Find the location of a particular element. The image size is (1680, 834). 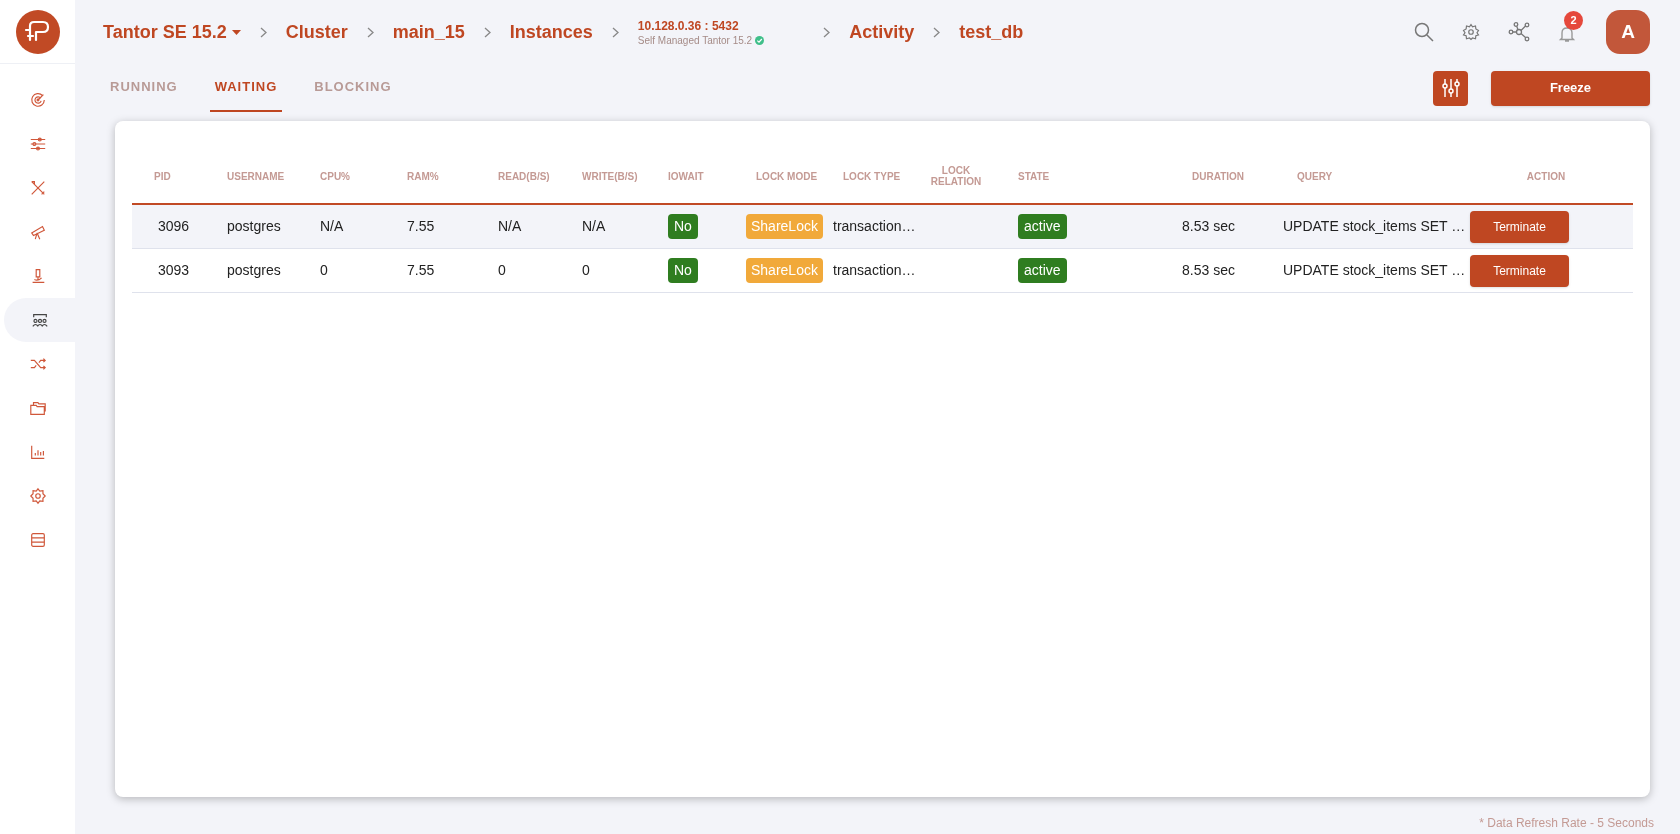

column-header: LOCK MODE is located at coordinates (787, 176).